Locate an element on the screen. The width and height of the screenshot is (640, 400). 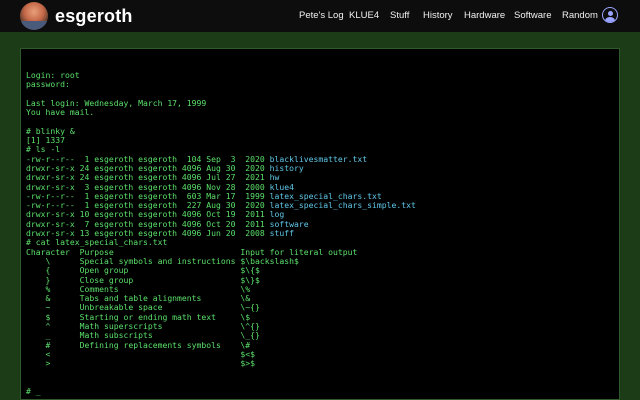
terminal-line-text: > $>$ is located at coordinates (141, 363).